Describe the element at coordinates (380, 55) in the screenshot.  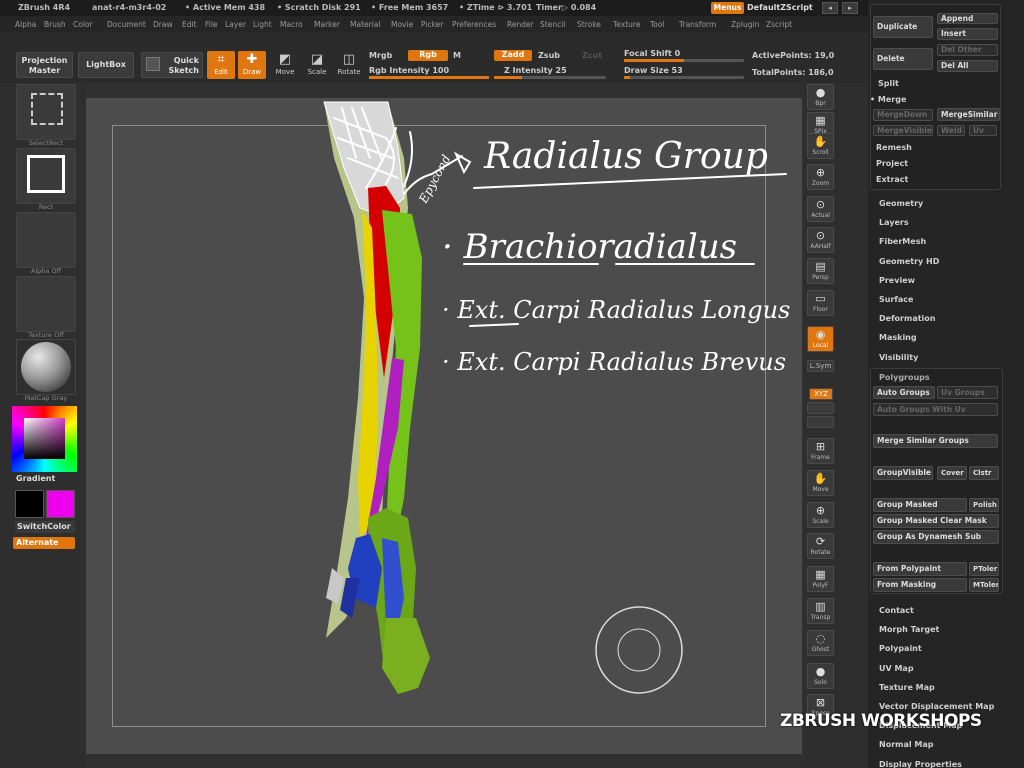
I see `mrgb-button: Mrgb` at that location.